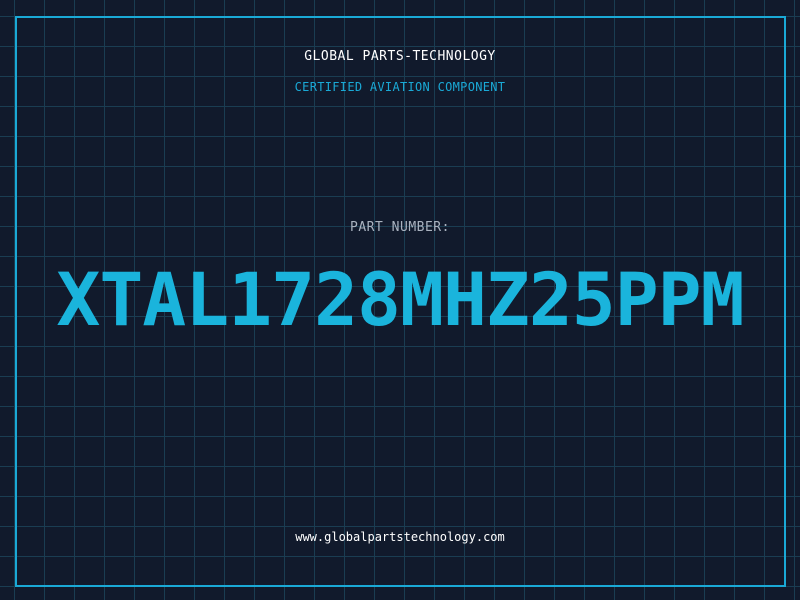 The height and width of the screenshot is (600, 800). Describe the element at coordinates (400, 56) in the screenshot. I see `company-name: GLOBAL PARTS-TECHNOLOGY` at that location.